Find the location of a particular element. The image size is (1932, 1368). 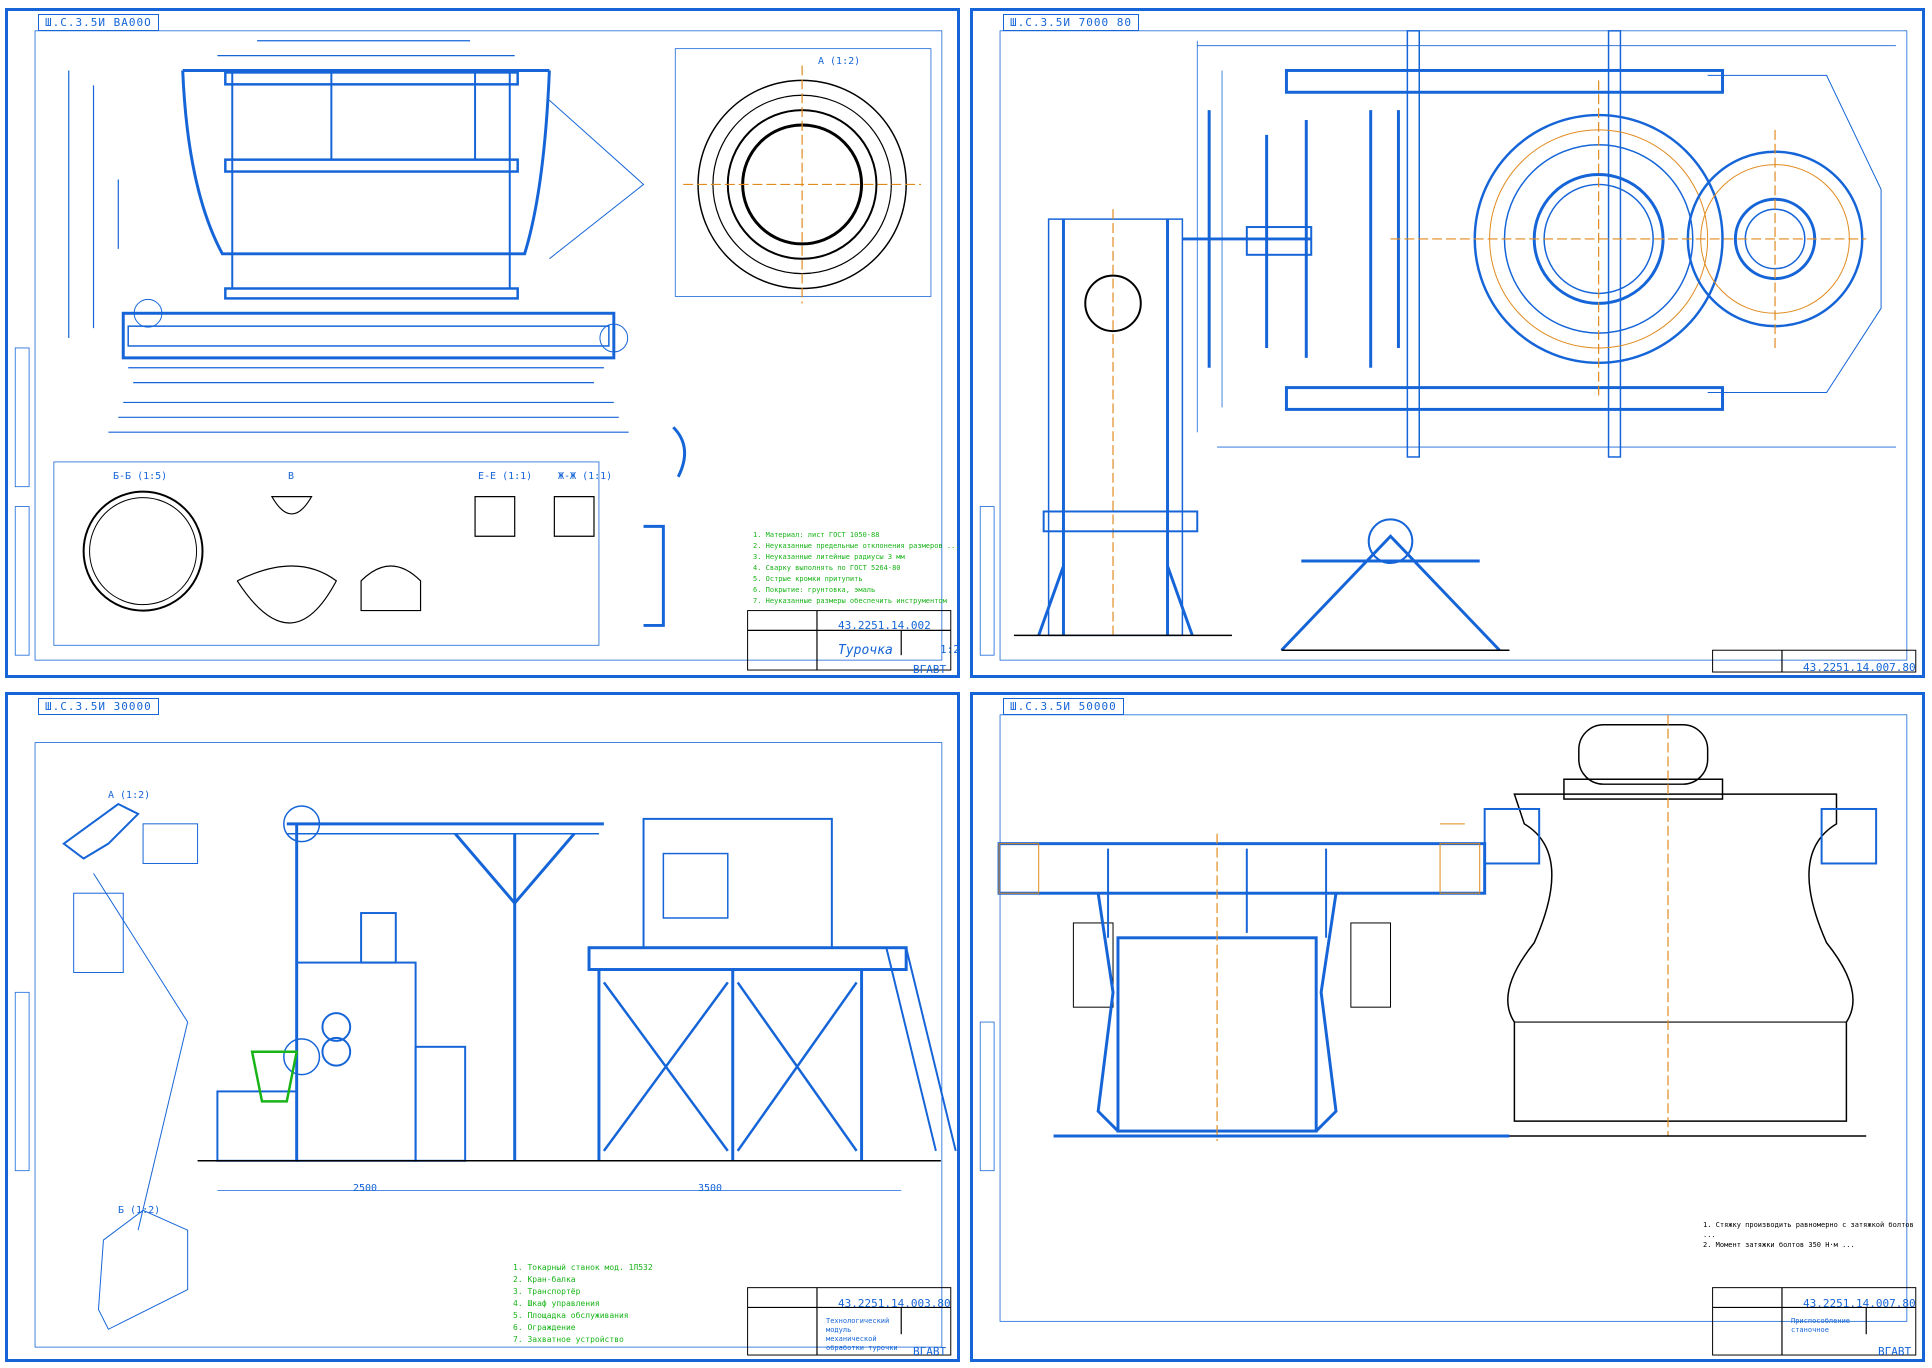

section-label: В is located at coordinates (291, 476).